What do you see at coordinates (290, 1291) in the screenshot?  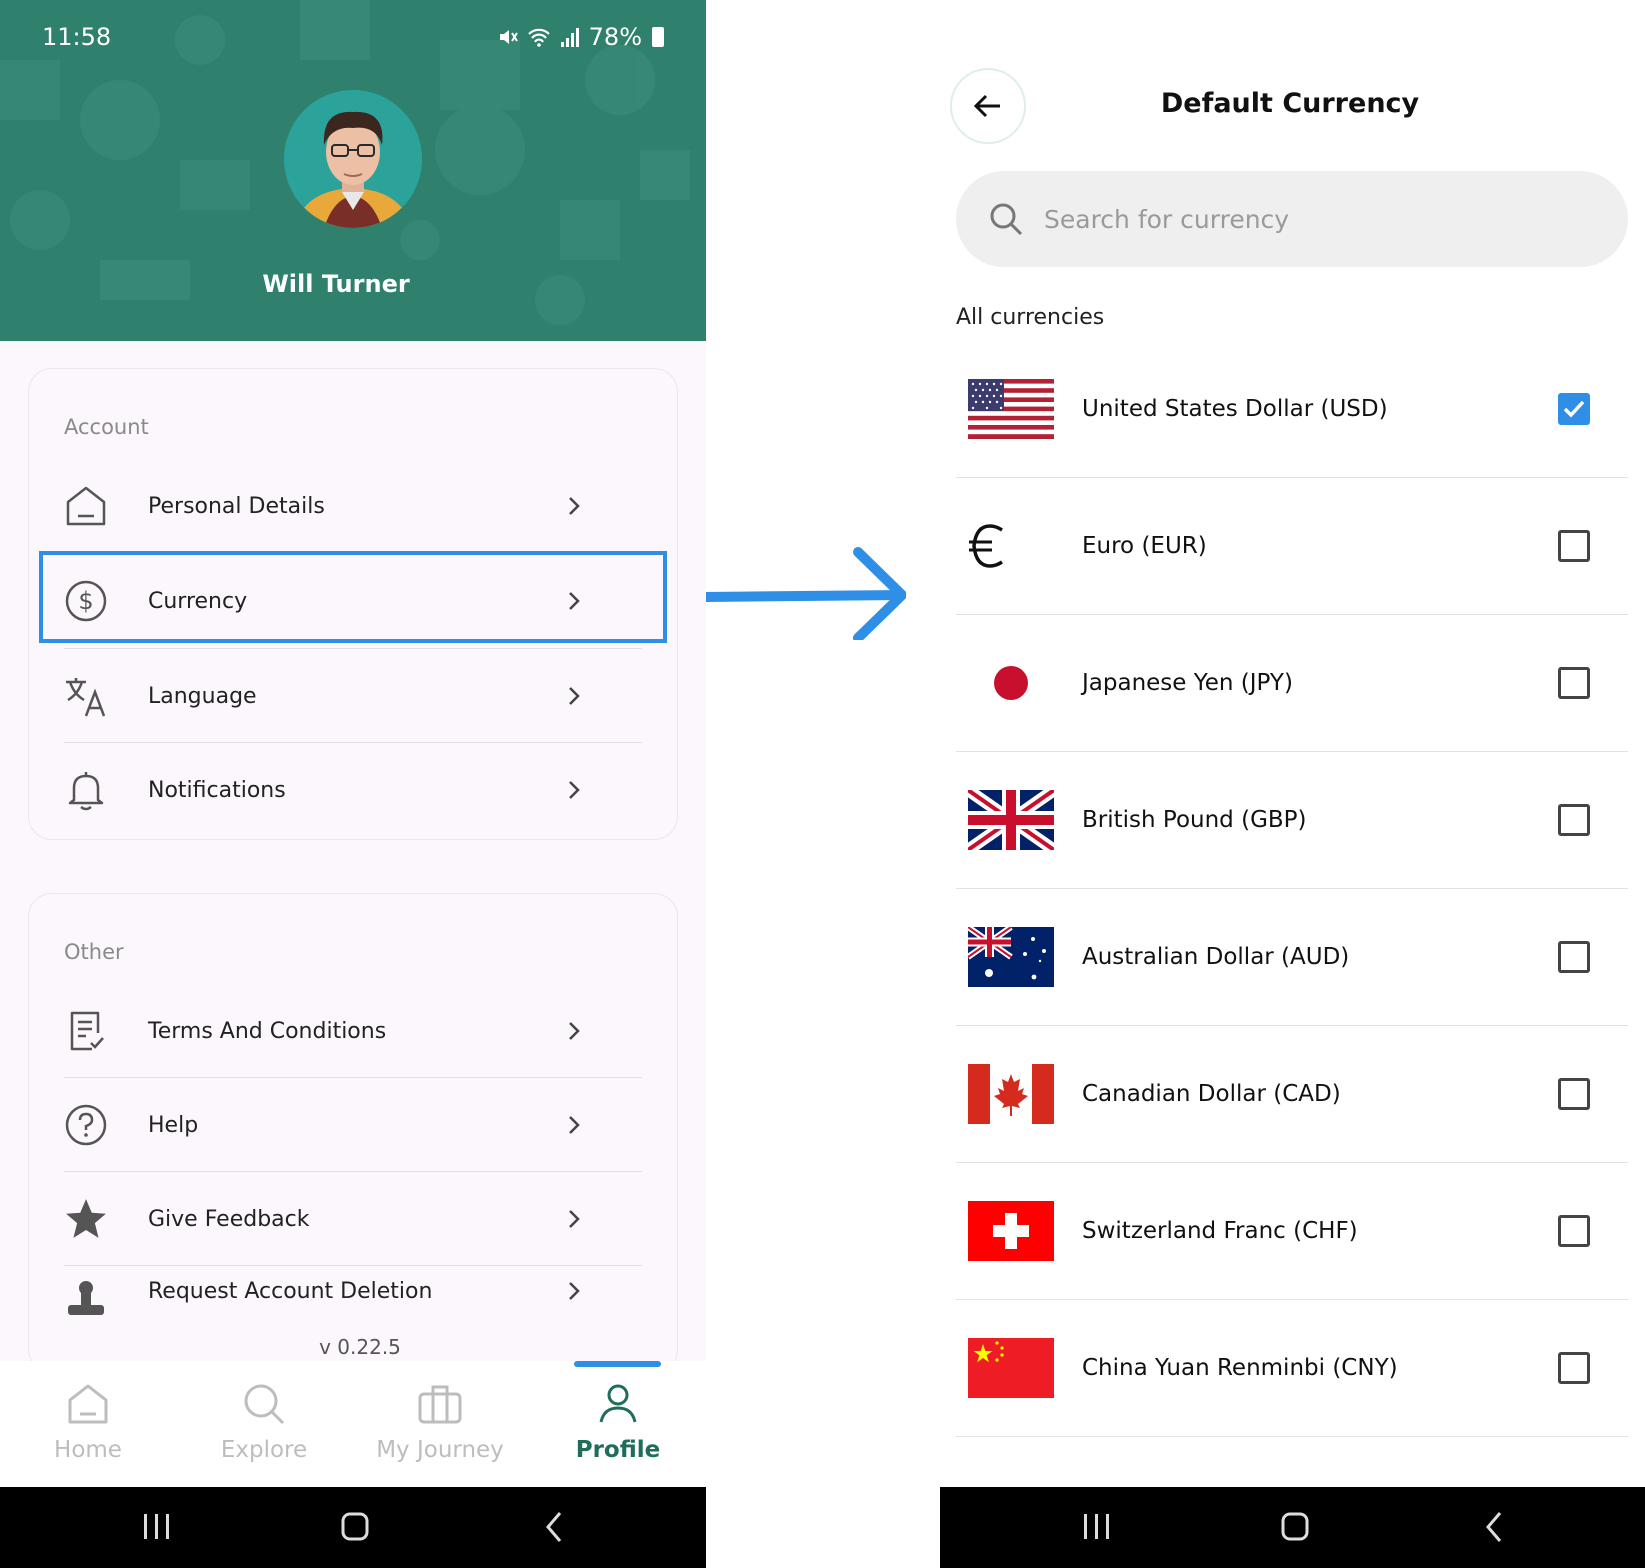 I see `menu-item-label: Request Account Deletion` at bounding box center [290, 1291].